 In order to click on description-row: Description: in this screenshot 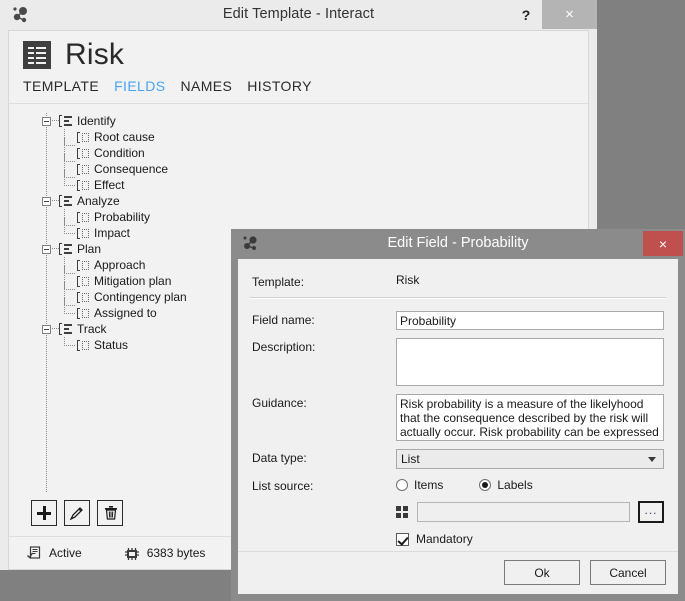, I will do `click(458, 362)`.